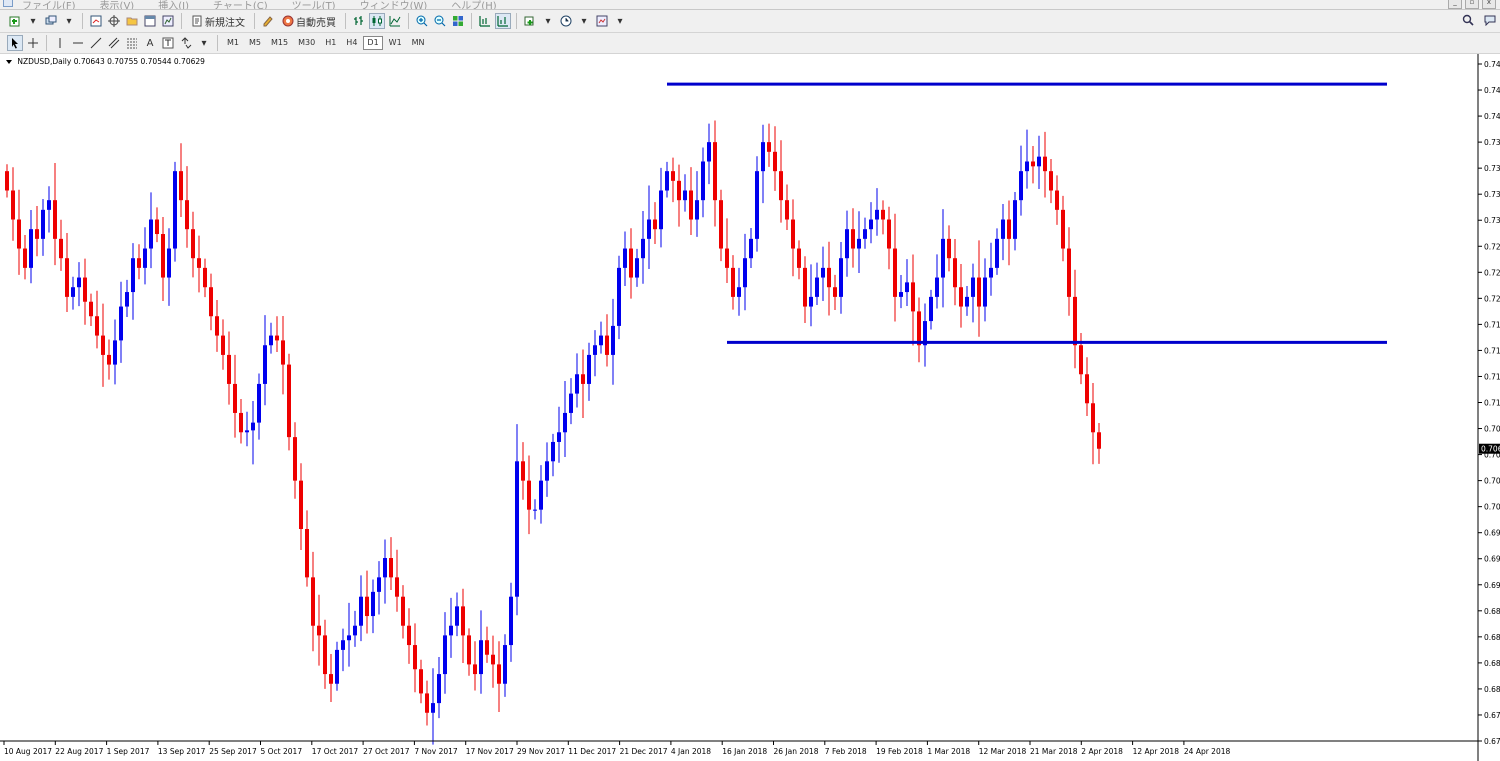 This screenshot has width=1500, height=761. Describe the element at coordinates (373, 43) in the screenshot. I see `timeframe-d1: D1` at that location.